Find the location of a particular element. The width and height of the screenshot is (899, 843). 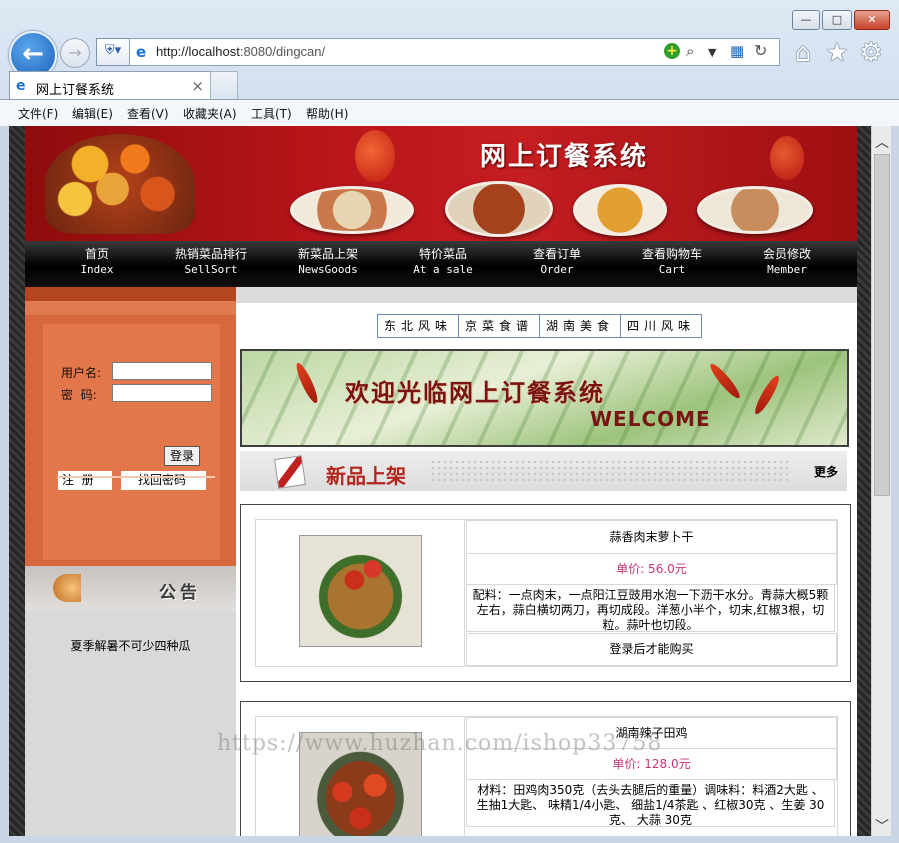

flower-arrangement-image is located at coordinates (120, 184).